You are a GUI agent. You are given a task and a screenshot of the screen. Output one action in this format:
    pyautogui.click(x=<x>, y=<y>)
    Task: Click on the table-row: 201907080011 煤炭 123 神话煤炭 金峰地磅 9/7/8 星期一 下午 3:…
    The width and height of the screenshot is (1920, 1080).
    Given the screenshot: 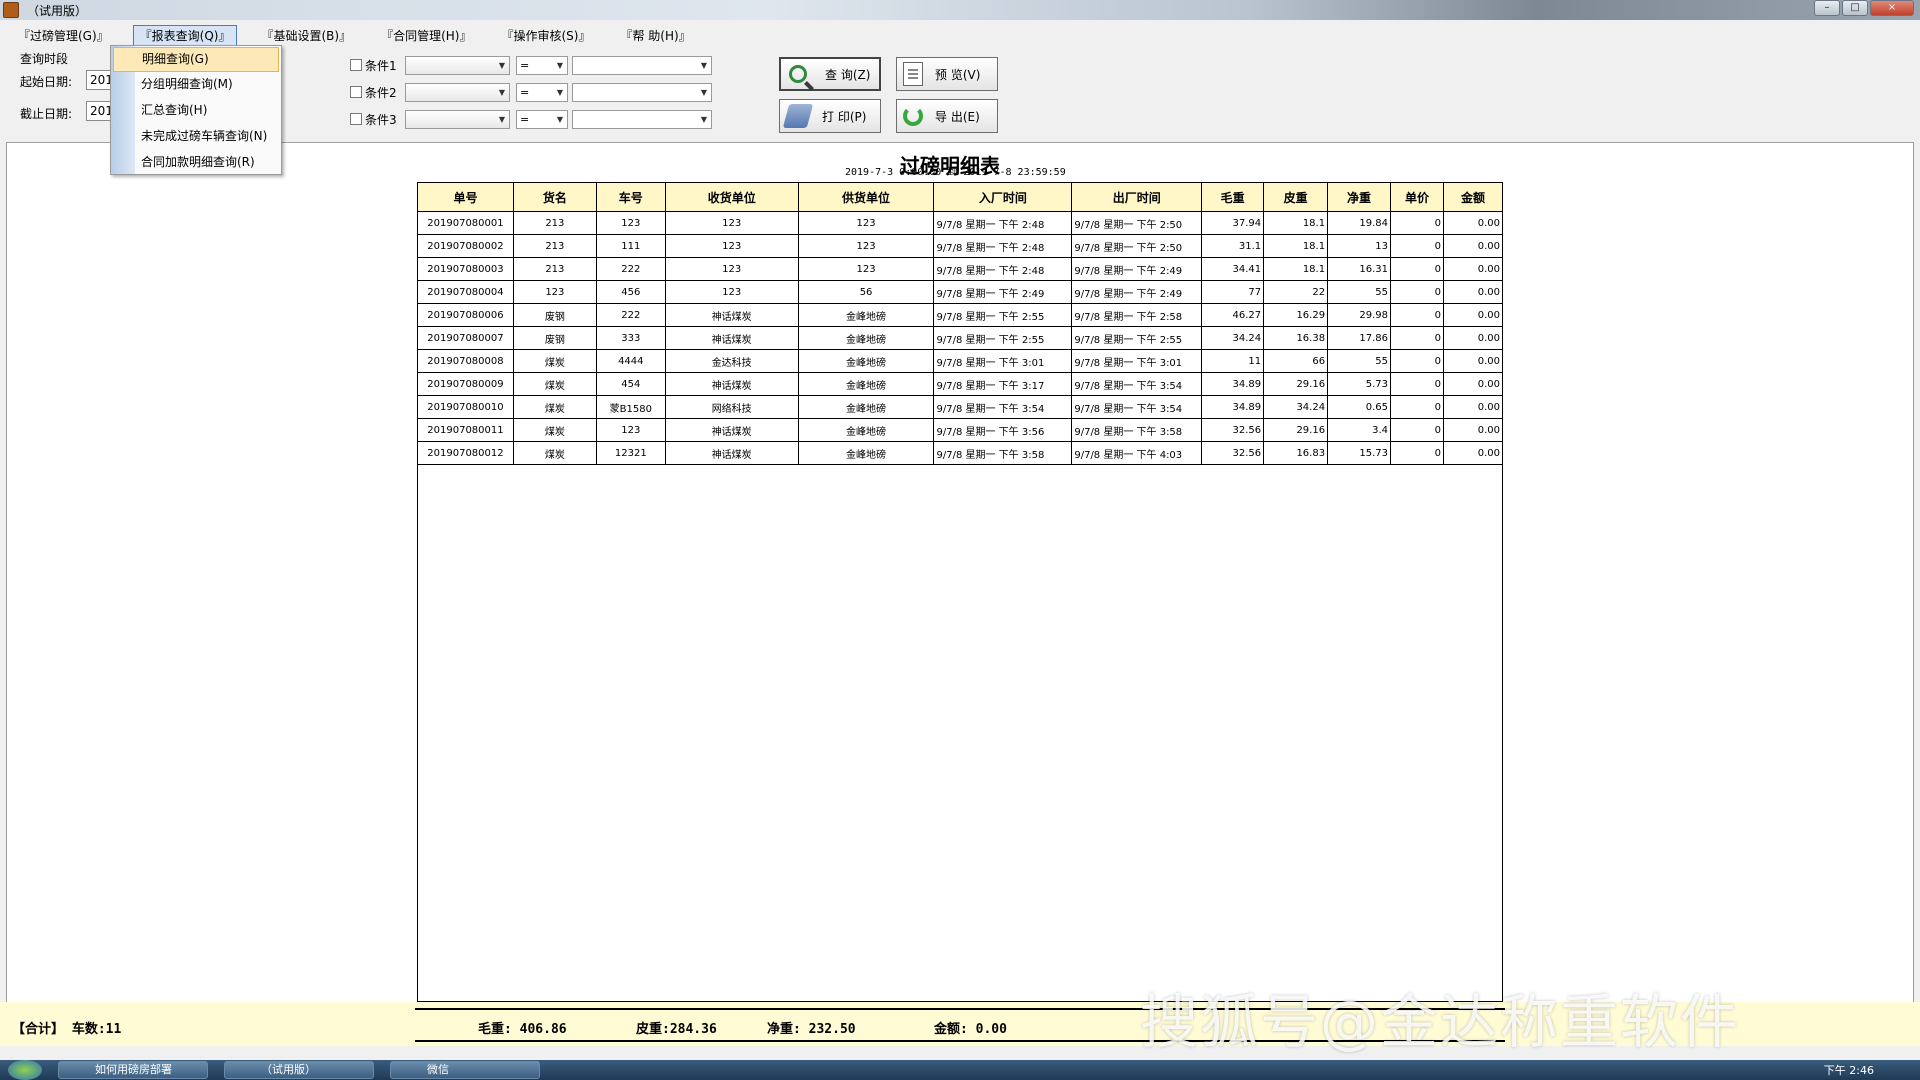 What is the action you would take?
    pyautogui.click(x=960, y=430)
    